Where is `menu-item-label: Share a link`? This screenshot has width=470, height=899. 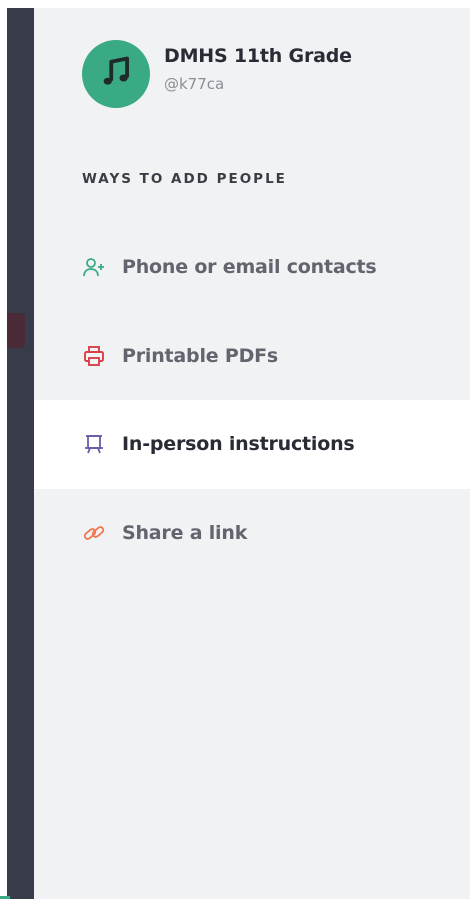
menu-item-label: Share a link is located at coordinates (185, 532).